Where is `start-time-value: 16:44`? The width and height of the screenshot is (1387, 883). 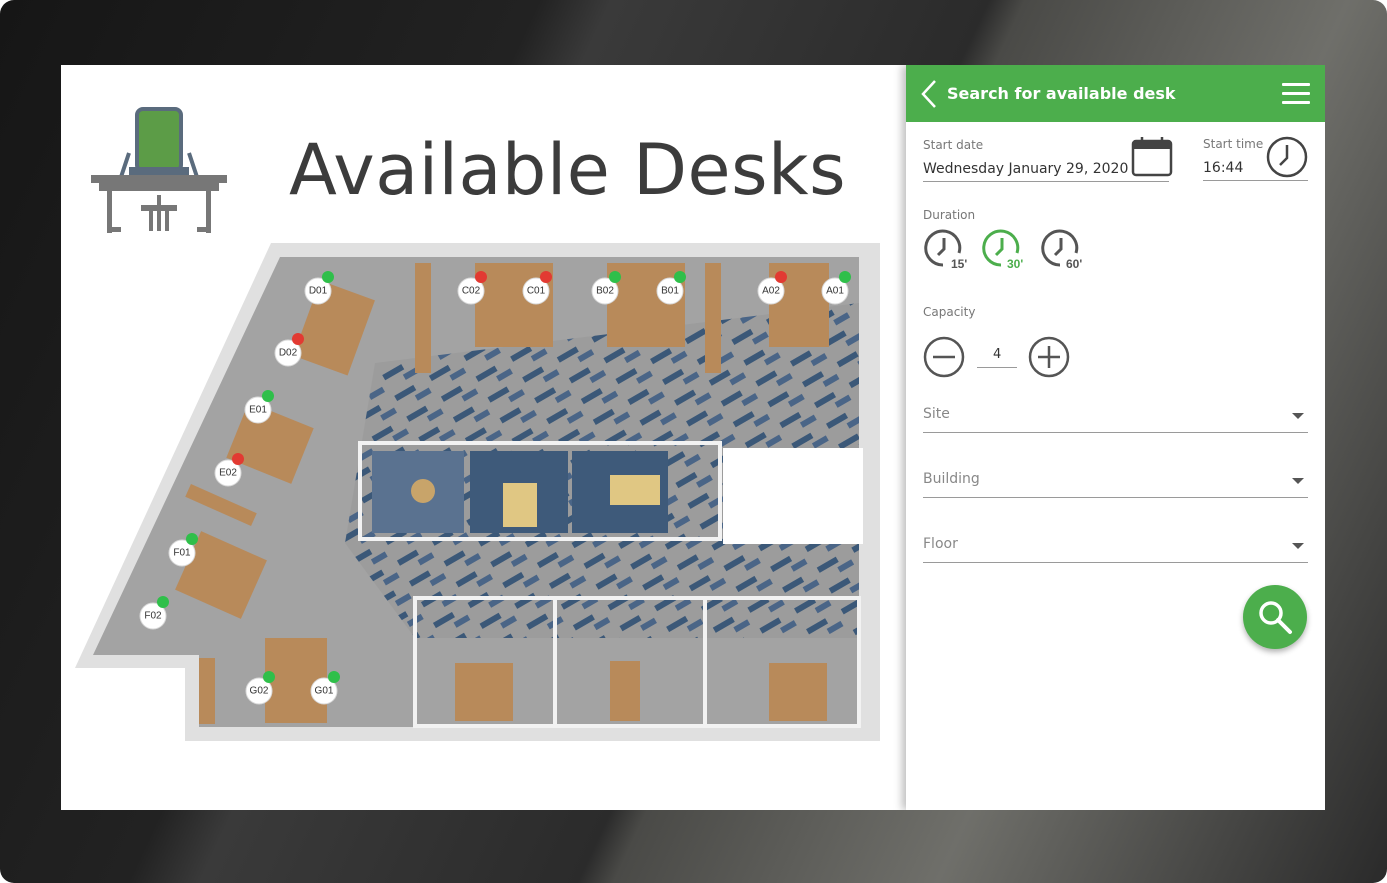 start-time-value: 16:44 is located at coordinates (1223, 168).